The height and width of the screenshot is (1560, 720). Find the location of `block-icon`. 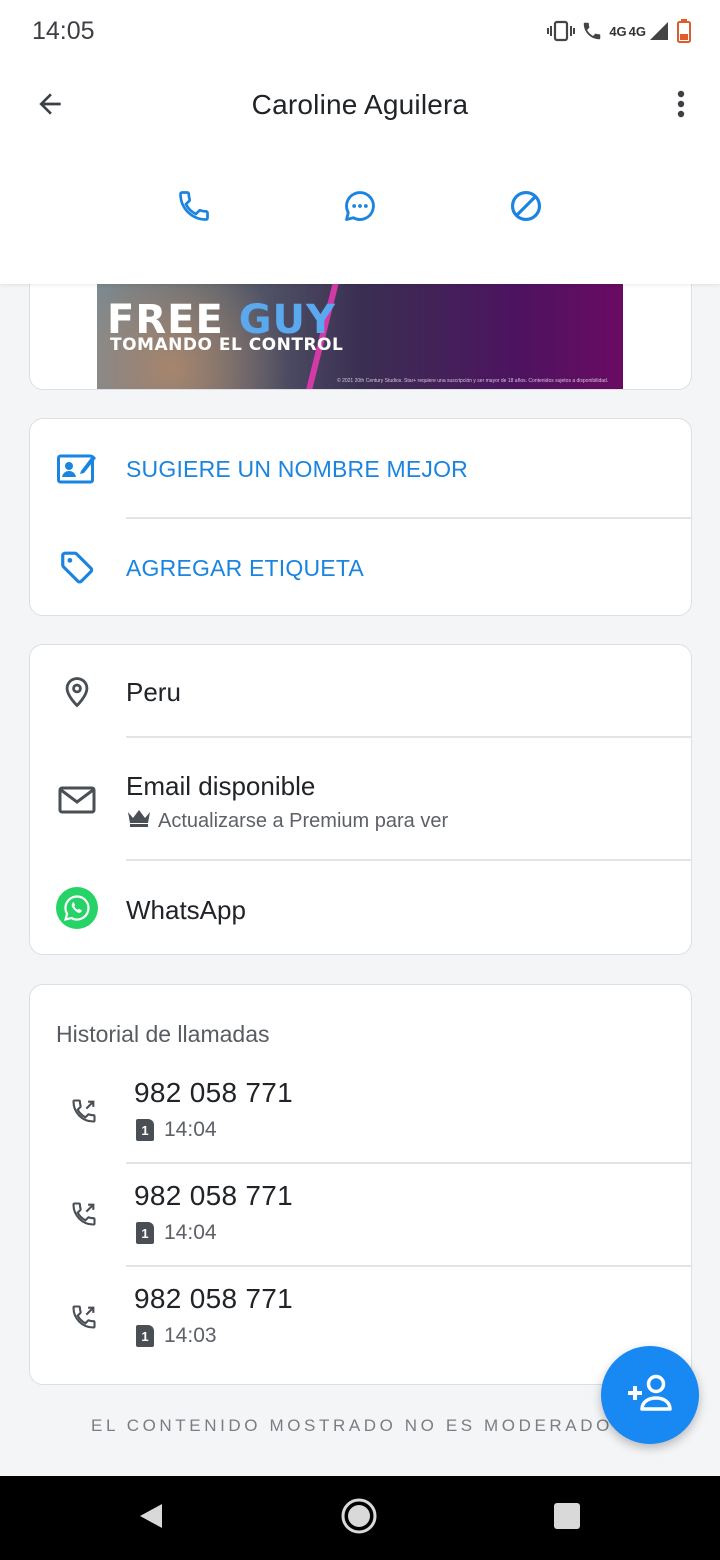

block-icon is located at coordinates (526, 208).